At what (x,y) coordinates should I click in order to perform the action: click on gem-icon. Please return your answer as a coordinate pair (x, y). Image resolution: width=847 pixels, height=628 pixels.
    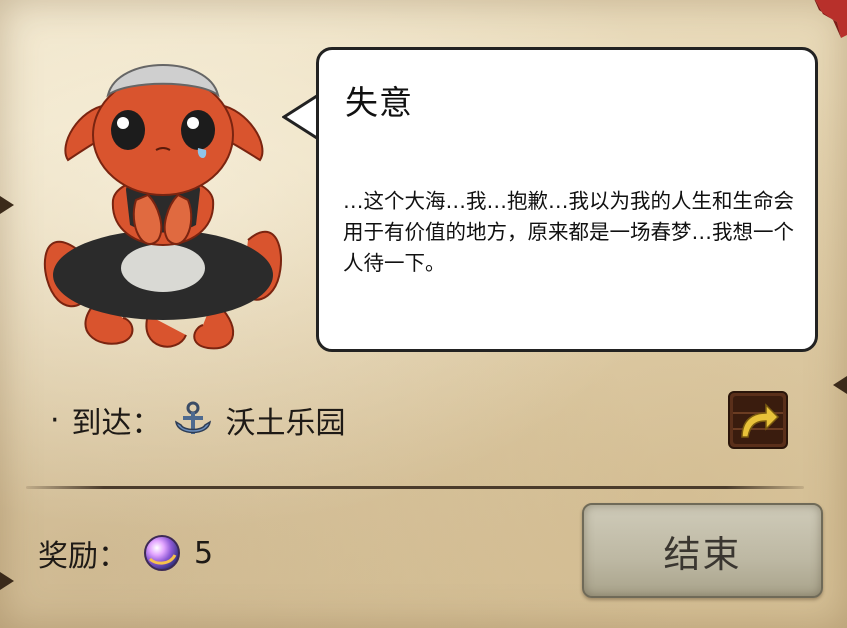
    Looking at the image, I should click on (162, 553).